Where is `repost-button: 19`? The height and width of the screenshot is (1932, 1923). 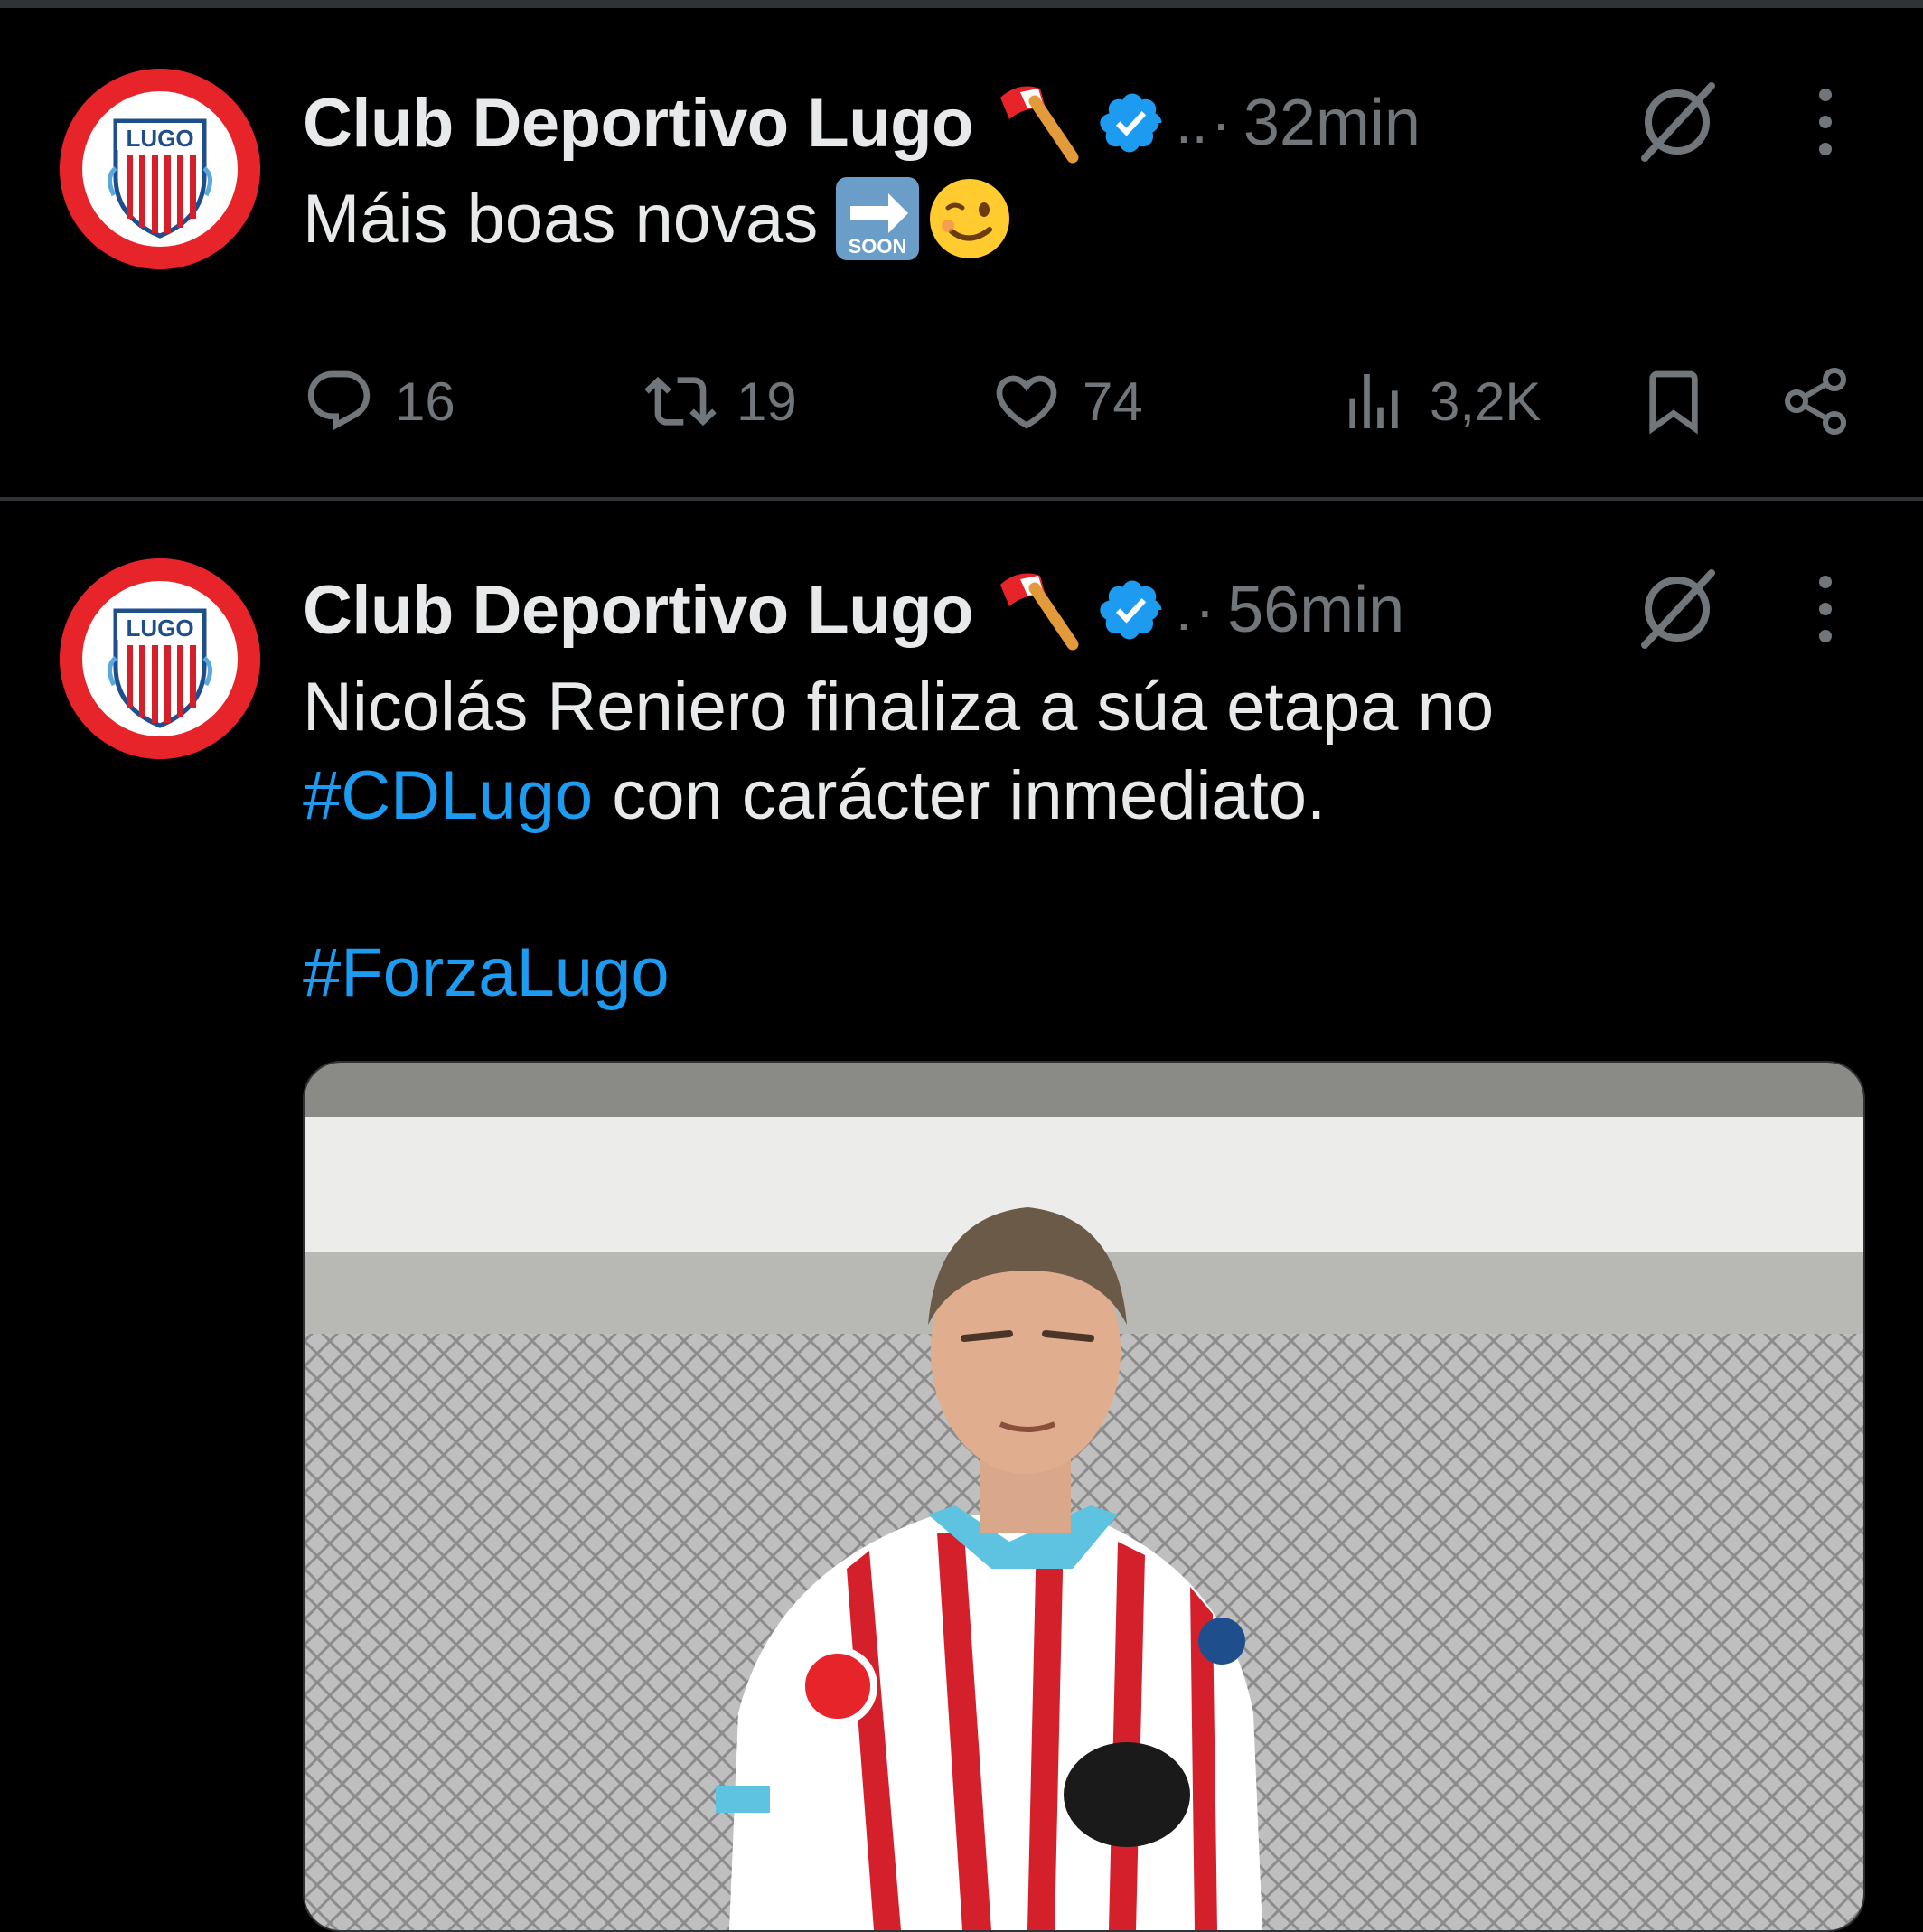
repost-button: 19 is located at coordinates (720, 401).